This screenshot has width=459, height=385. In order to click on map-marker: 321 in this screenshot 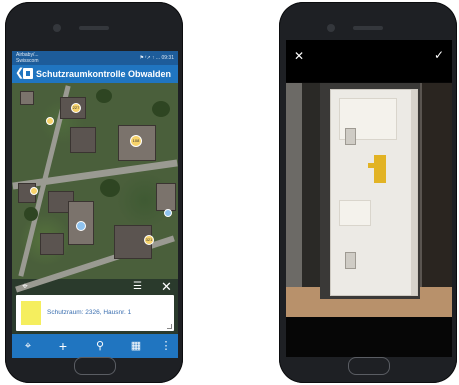, I will do `click(149, 240)`.